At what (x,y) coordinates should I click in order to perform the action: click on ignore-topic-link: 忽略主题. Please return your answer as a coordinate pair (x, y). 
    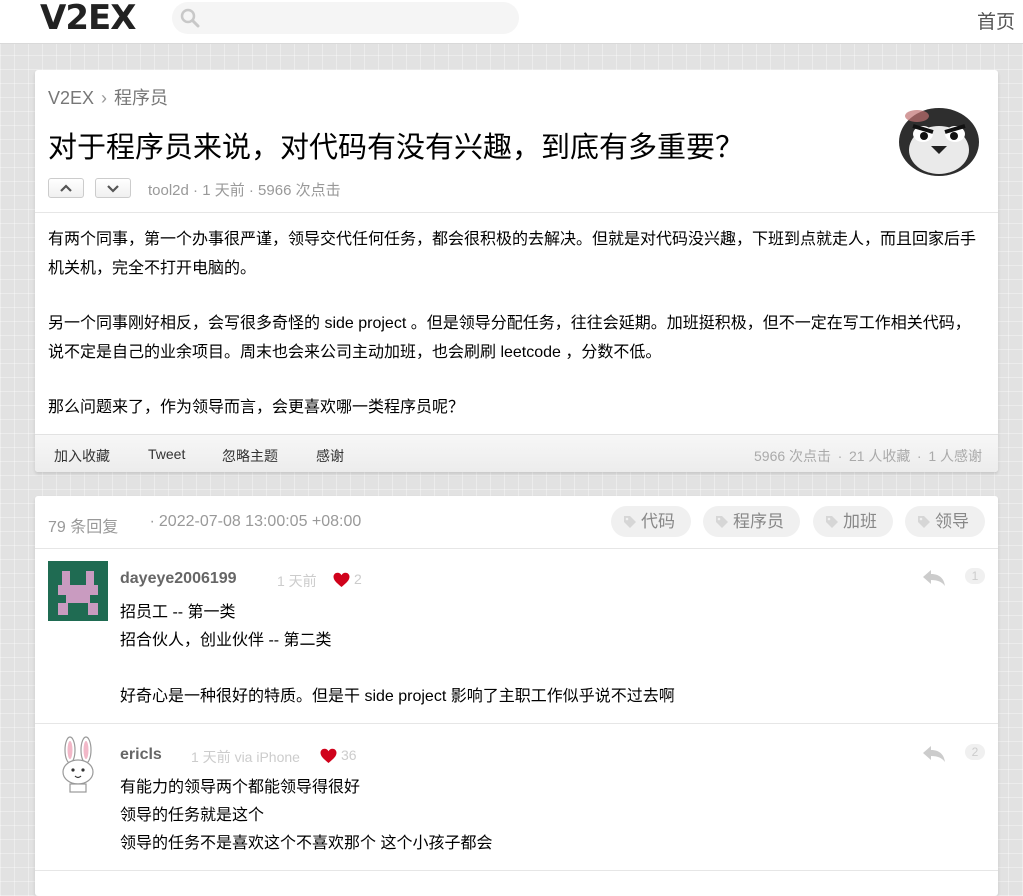
    Looking at the image, I should click on (250, 456).